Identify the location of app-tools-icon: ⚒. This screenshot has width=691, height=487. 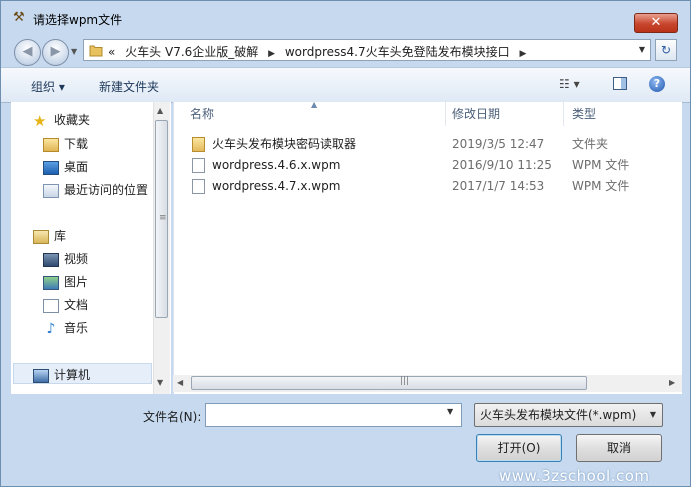
(19, 17).